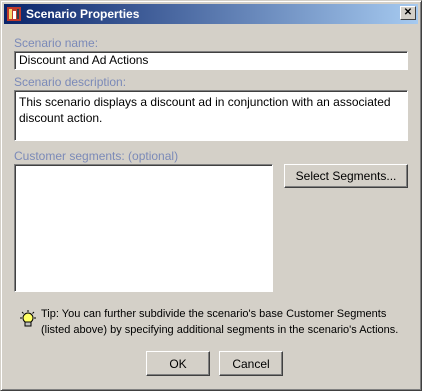  What do you see at coordinates (28, 318) in the screenshot?
I see `lightbulb-icon` at bounding box center [28, 318].